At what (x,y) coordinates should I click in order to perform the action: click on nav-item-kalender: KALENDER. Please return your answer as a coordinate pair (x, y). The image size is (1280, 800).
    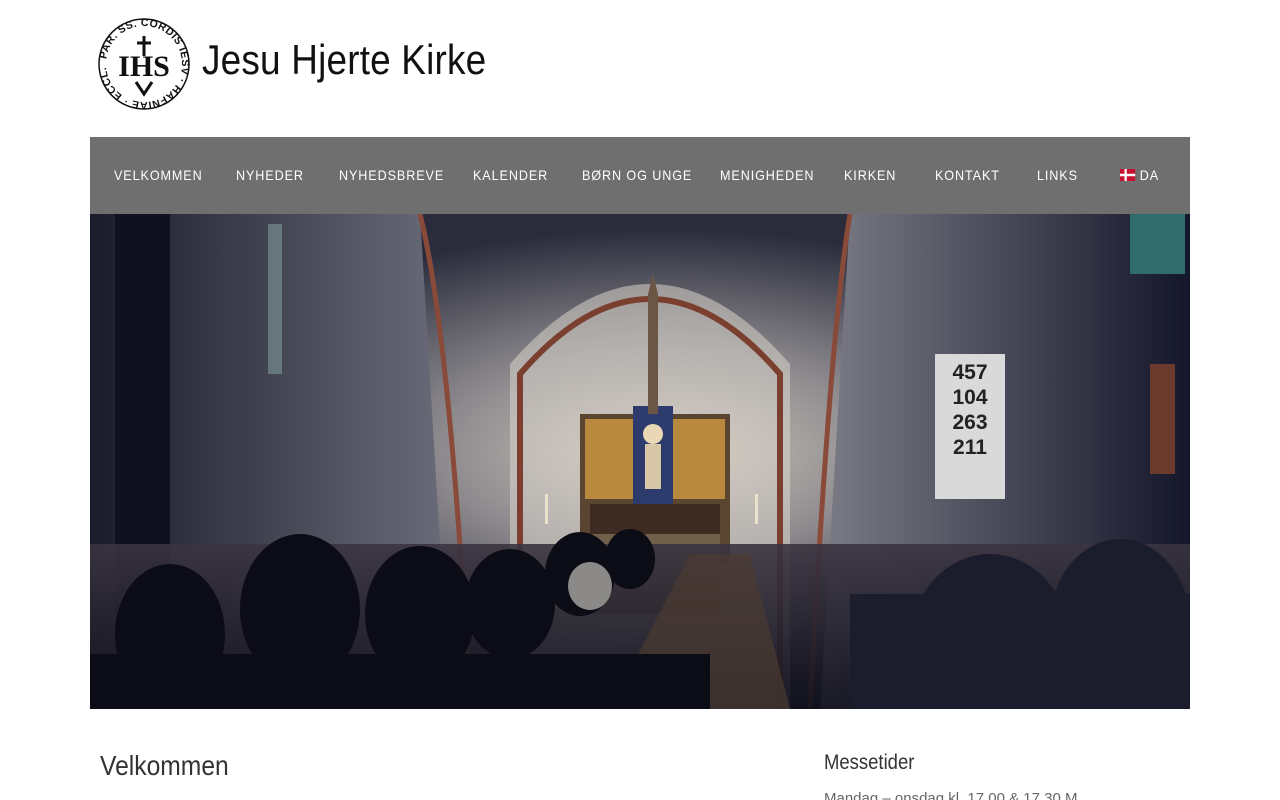
    Looking at the image, I should click on (510, 175).